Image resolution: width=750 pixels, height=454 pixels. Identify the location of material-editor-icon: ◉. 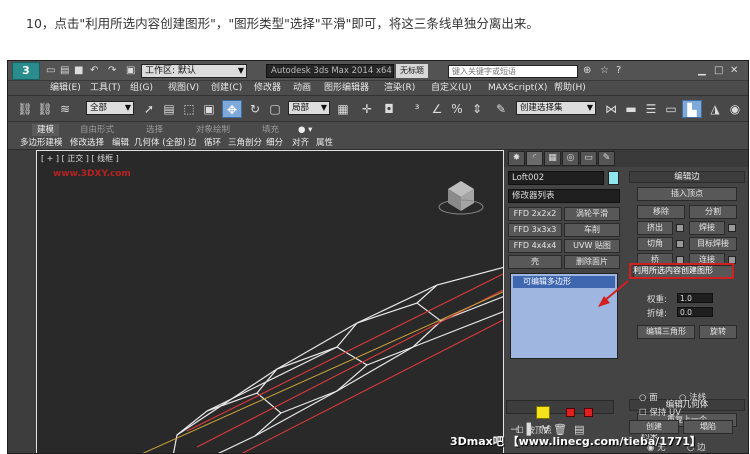
(735, 109).